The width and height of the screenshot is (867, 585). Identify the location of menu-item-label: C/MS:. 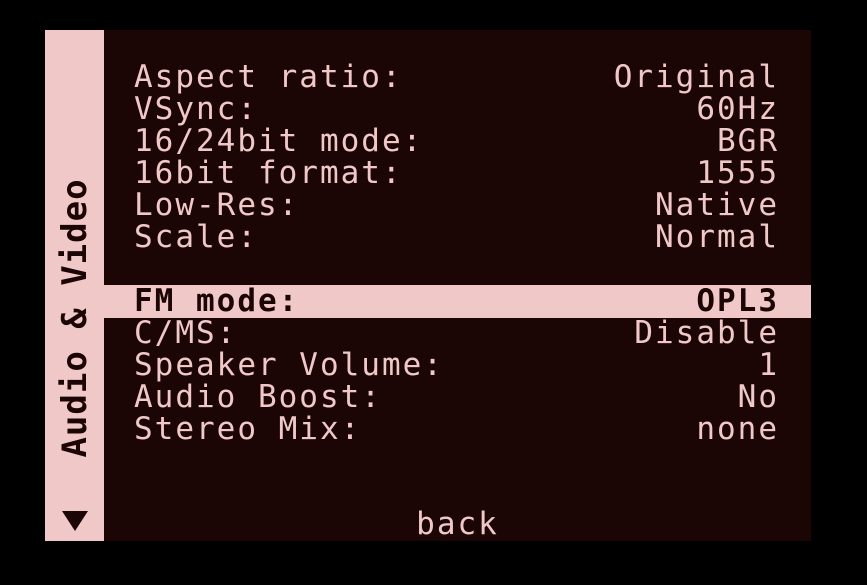
(186, 333).